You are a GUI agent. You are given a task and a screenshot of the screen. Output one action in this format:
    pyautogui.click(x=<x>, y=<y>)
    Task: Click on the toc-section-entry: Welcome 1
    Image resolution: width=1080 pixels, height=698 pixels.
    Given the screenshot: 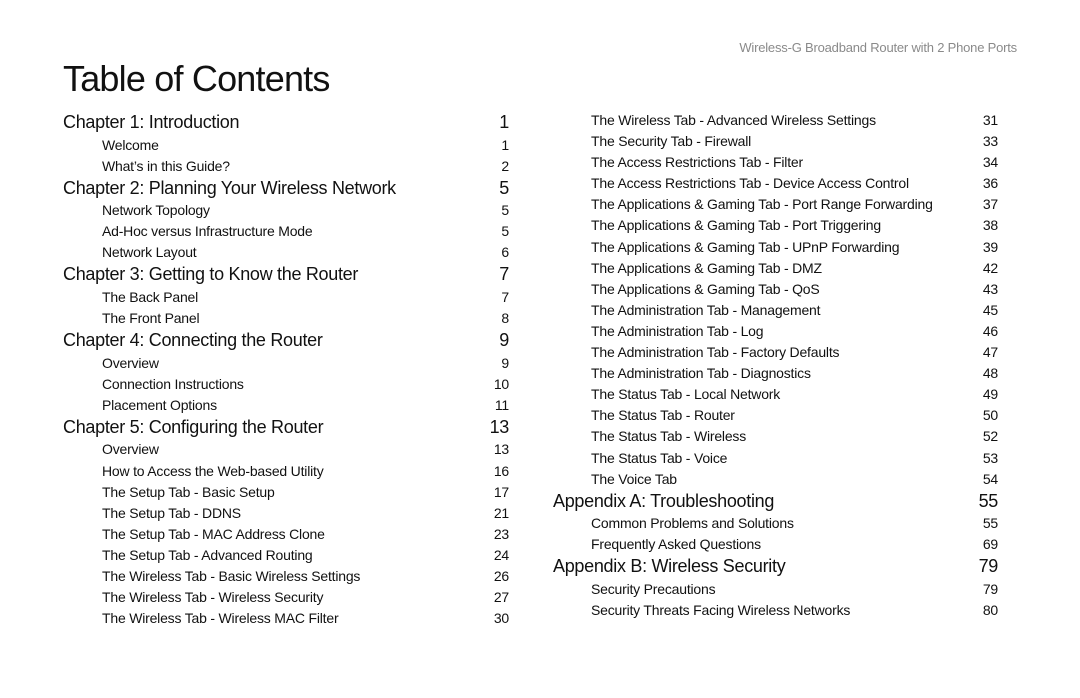 What is the action you would take?
    pyautogui.click(x=286, y=145)
    